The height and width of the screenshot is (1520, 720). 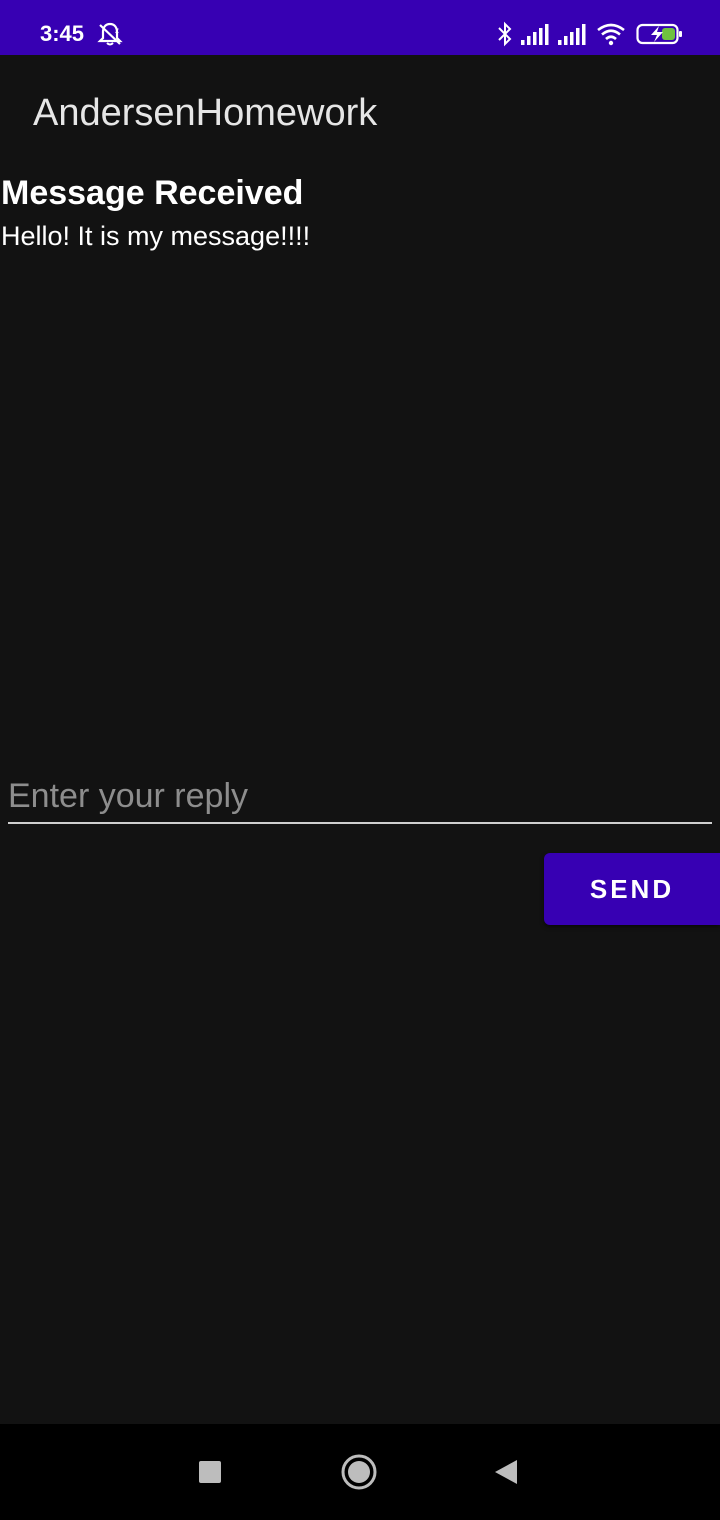 I want to click on message-heading: Message Received, so click(x=152, y=193).